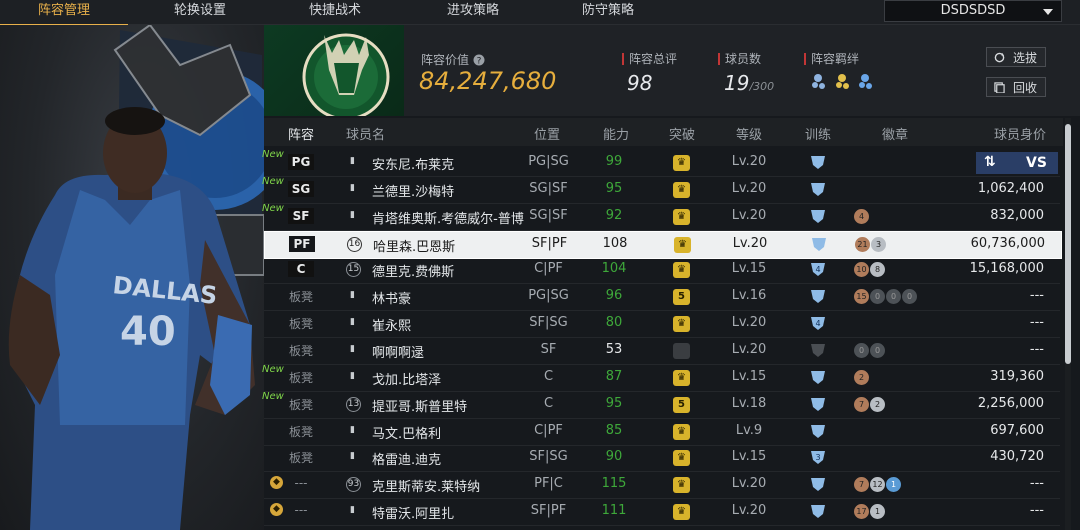 The height and width of the screenshot is (530, 1080). Describe the element at coordinates (200, 12) in the screenshot. I see `tab-rotation: 轮换设置` at that location.